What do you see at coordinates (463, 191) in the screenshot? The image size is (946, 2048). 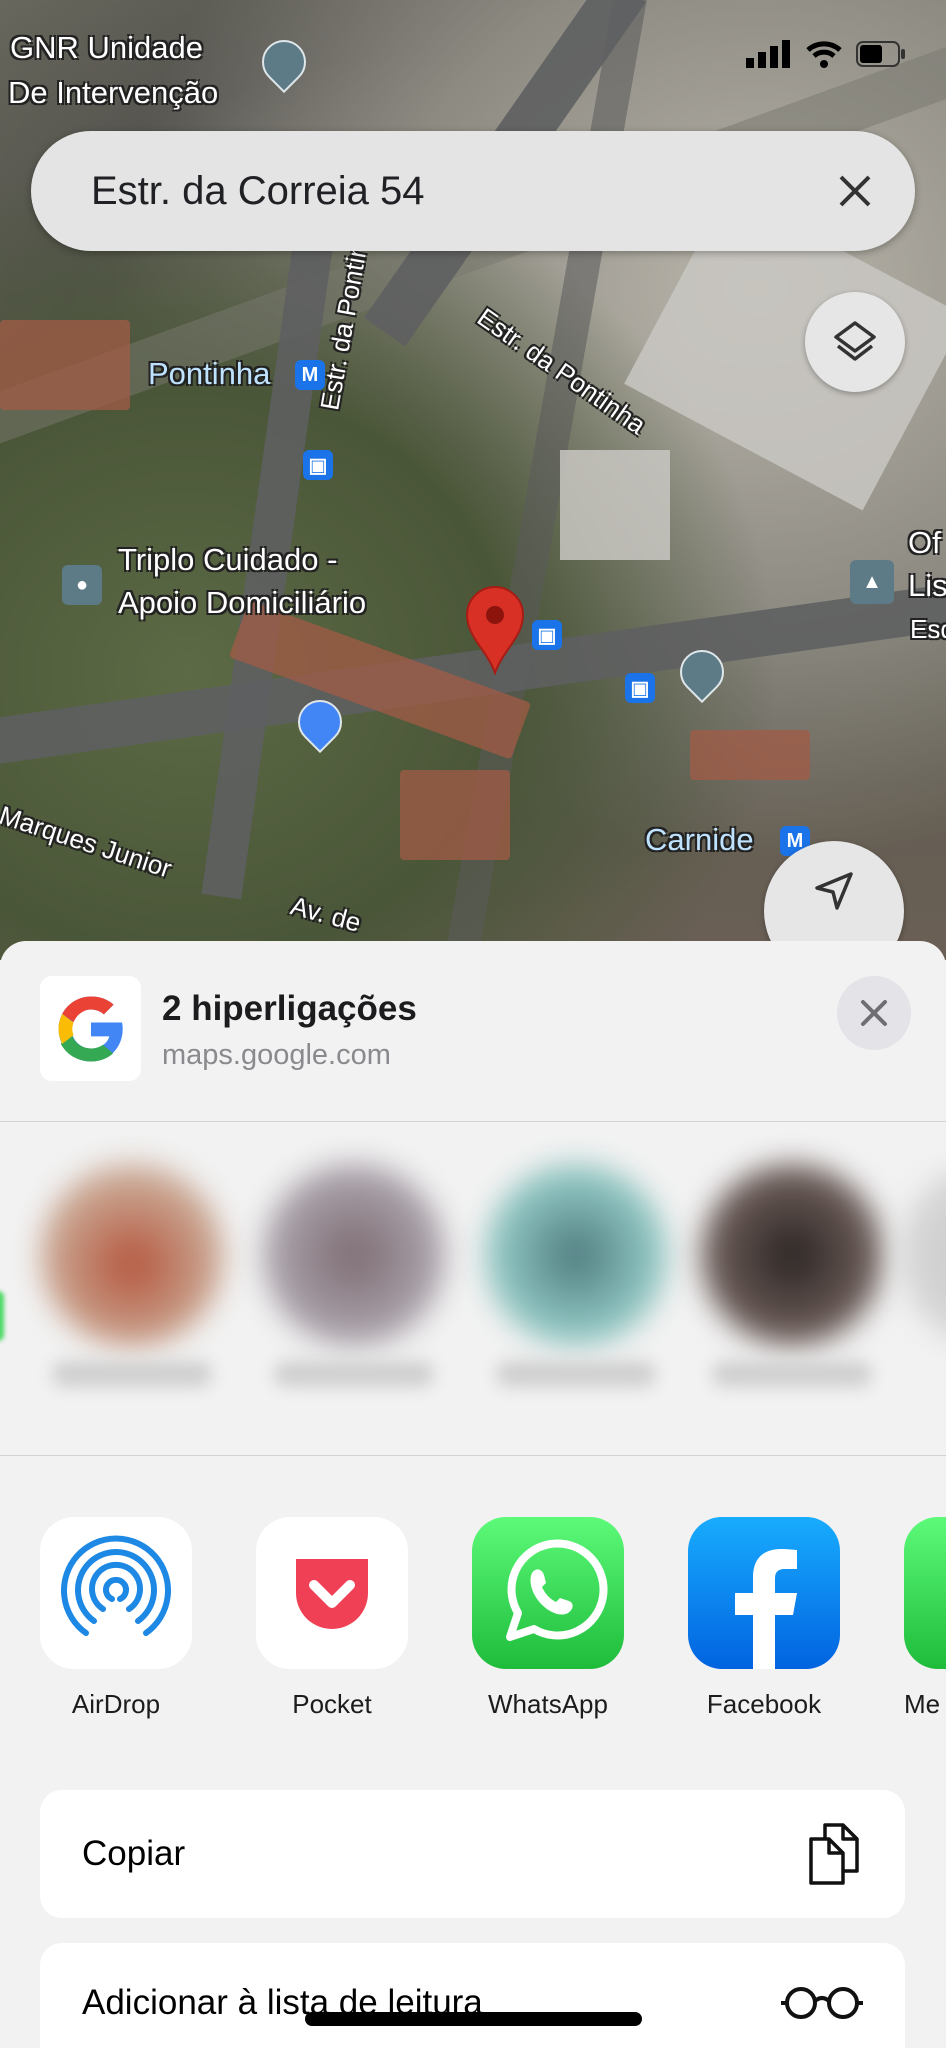 I see `search-input: Estr. da Correia 54` at bounding box center [463, 191].